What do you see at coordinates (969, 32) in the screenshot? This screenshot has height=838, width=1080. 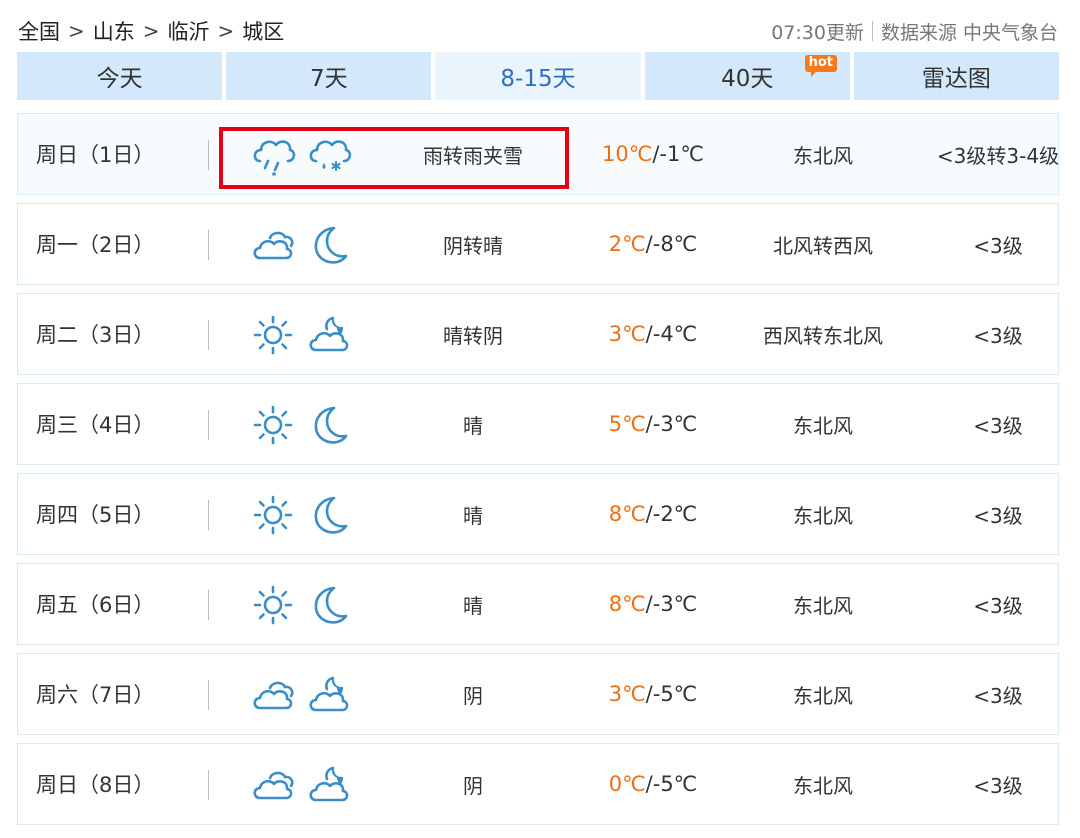 I see `data-source: 数据来源 中央气象台` at bounding box center [969, 32].